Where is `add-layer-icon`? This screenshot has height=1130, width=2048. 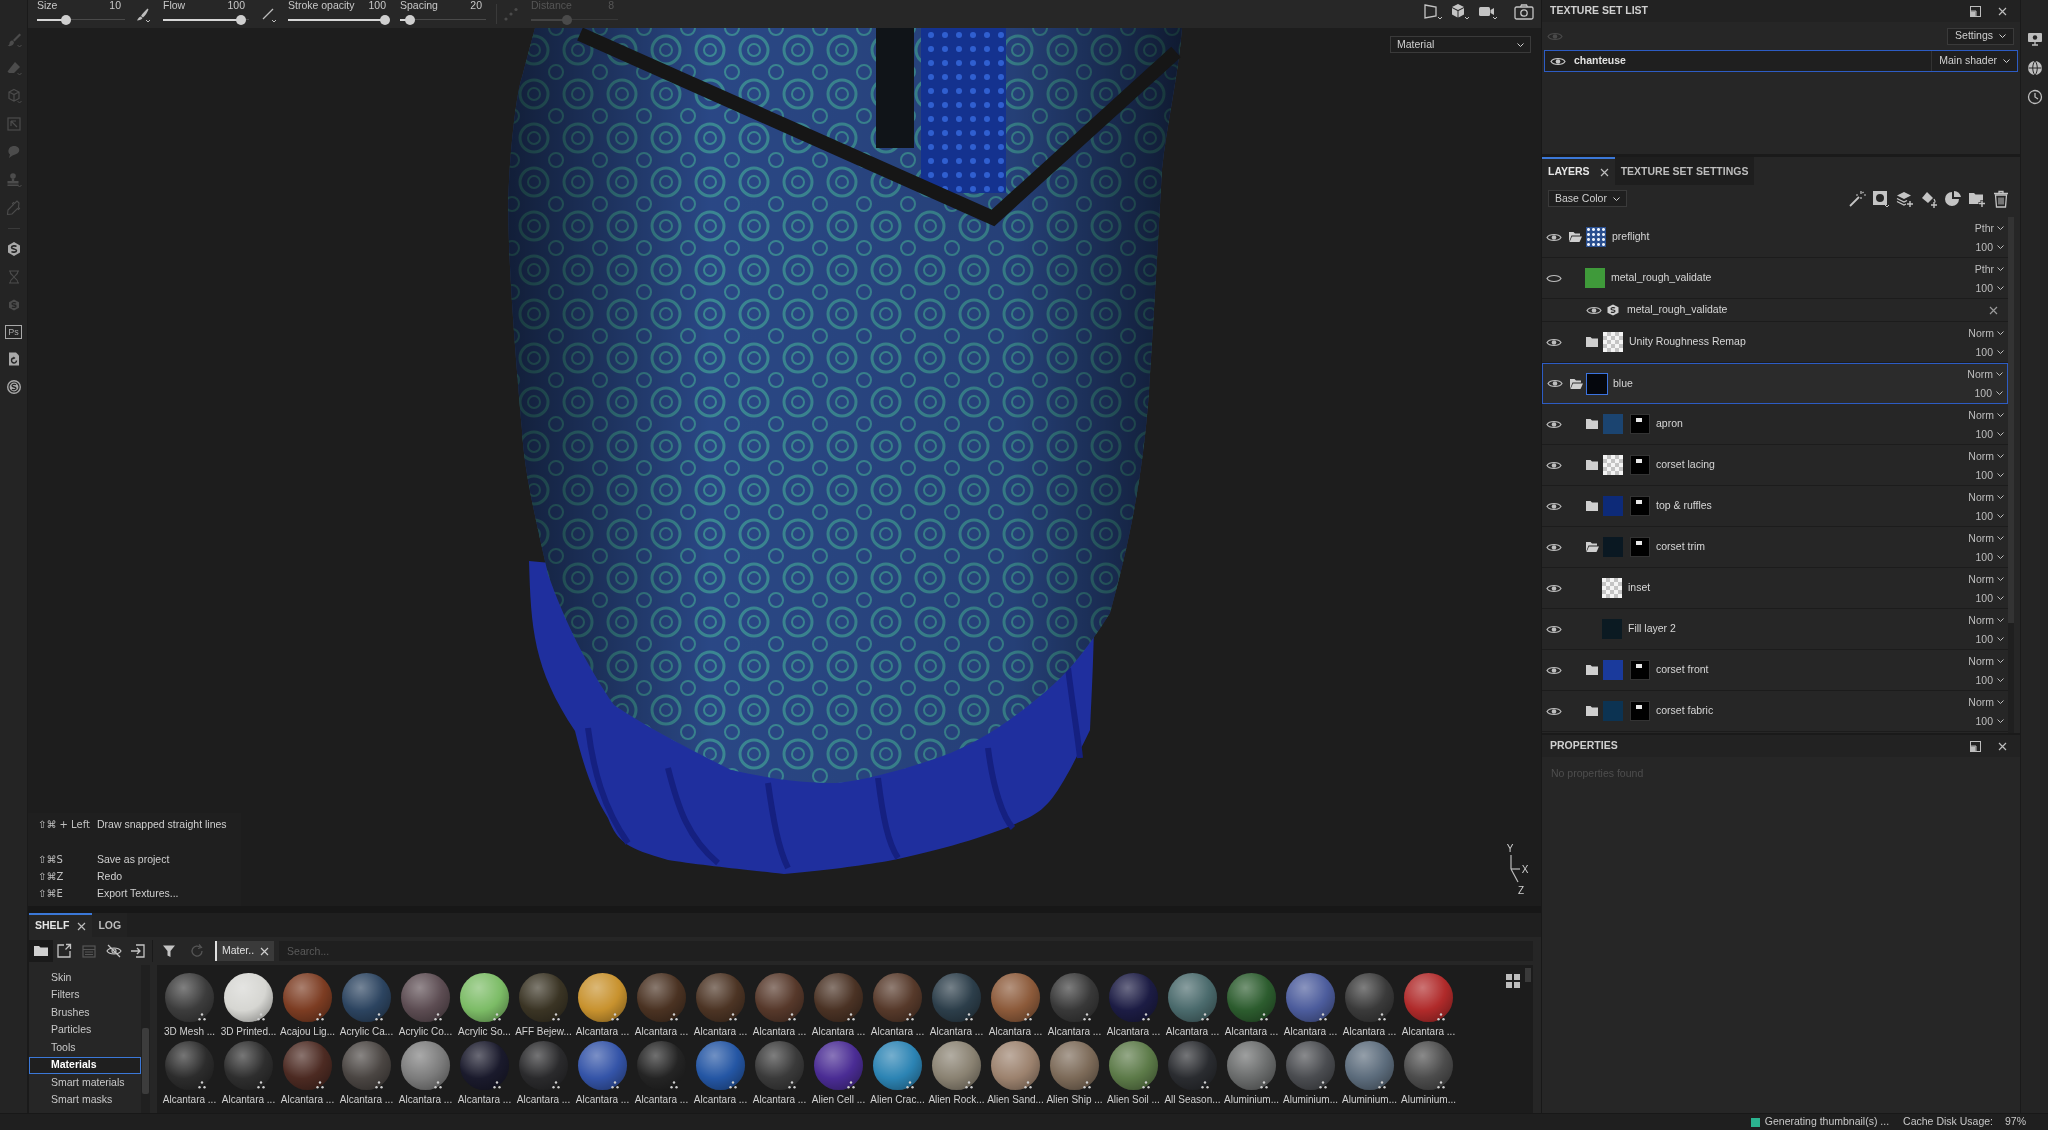
add-layer-icon is located at coordinates (1905, 199).